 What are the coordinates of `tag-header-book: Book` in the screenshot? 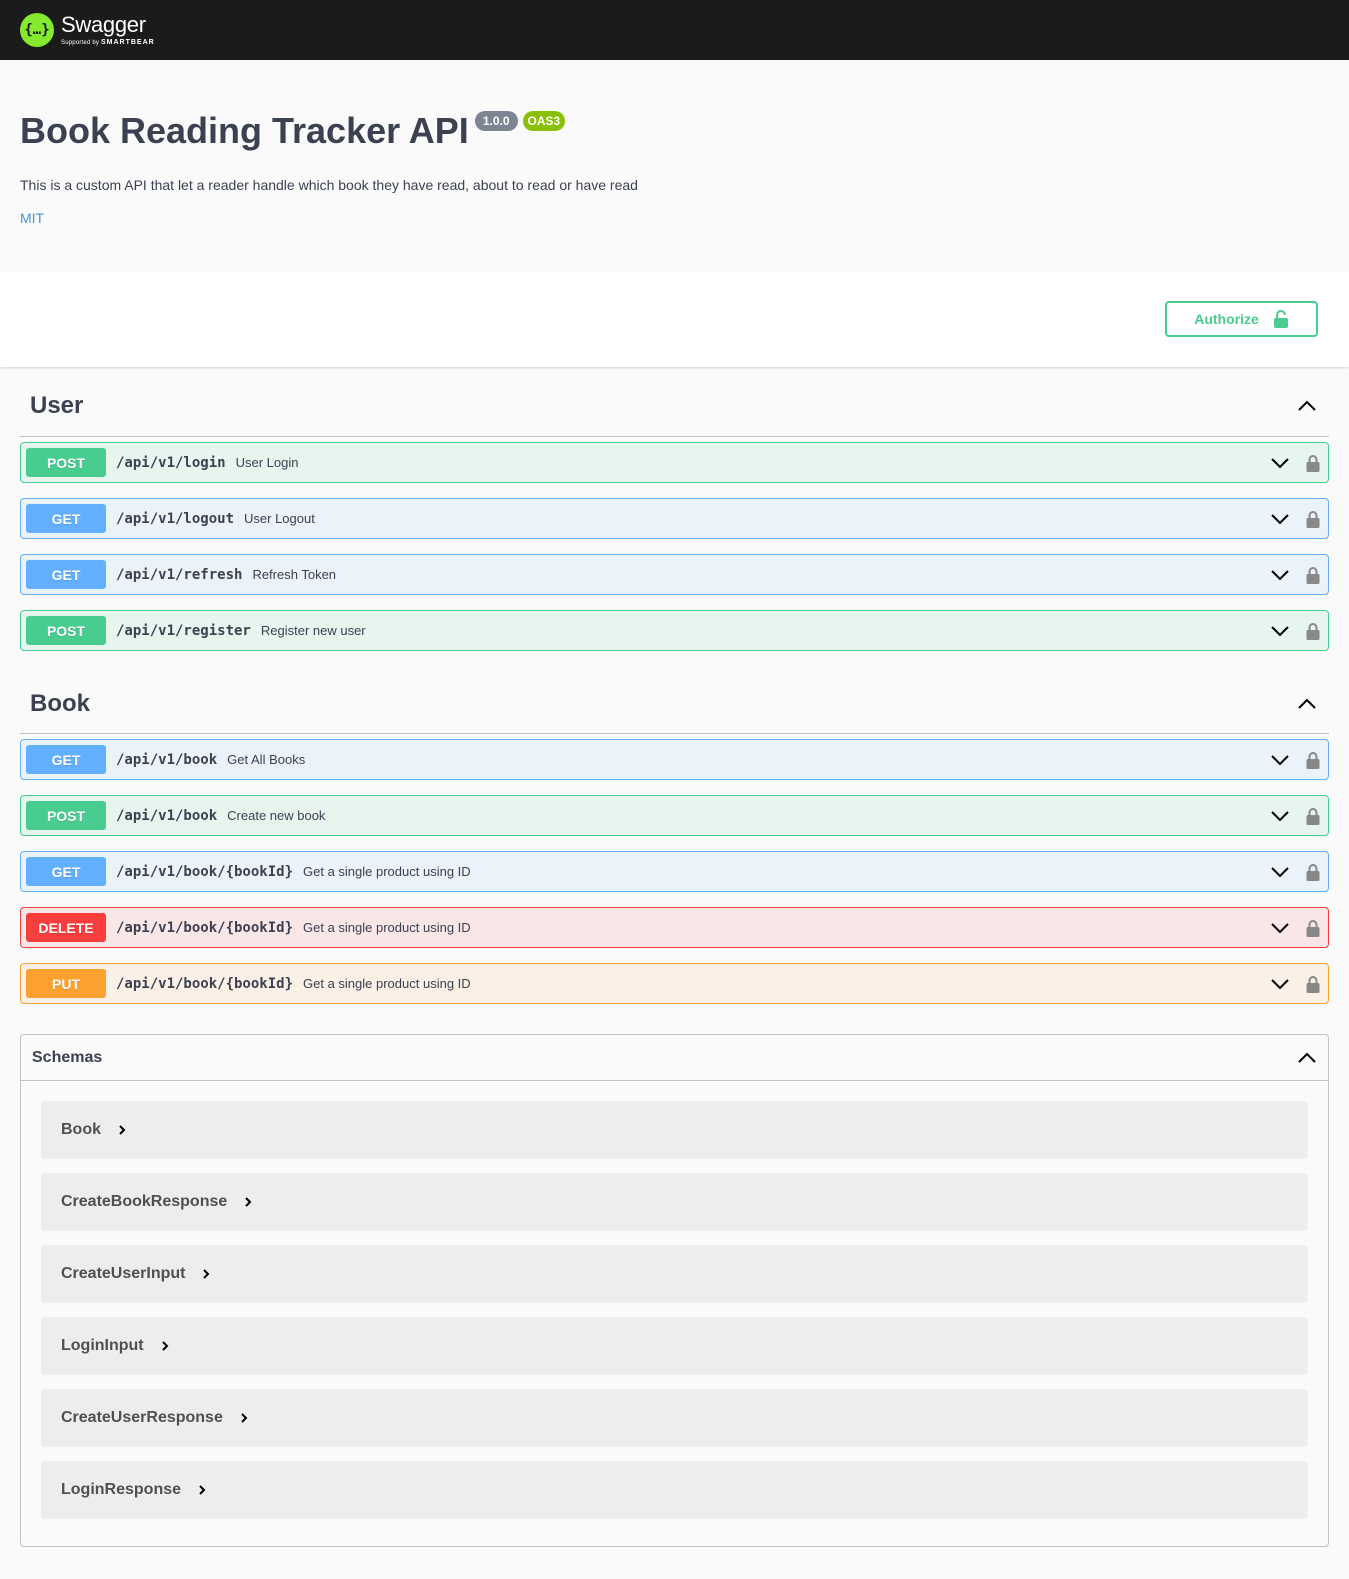 It's located at (674, 700).